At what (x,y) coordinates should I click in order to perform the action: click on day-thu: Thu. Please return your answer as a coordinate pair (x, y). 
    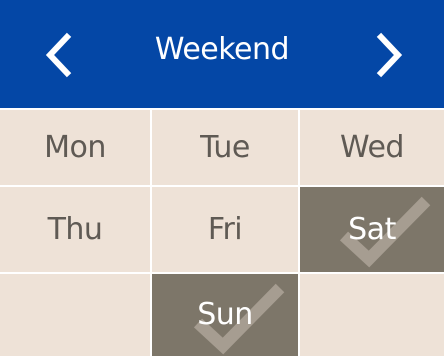
    Looking at the image, I should click on (75, 229).